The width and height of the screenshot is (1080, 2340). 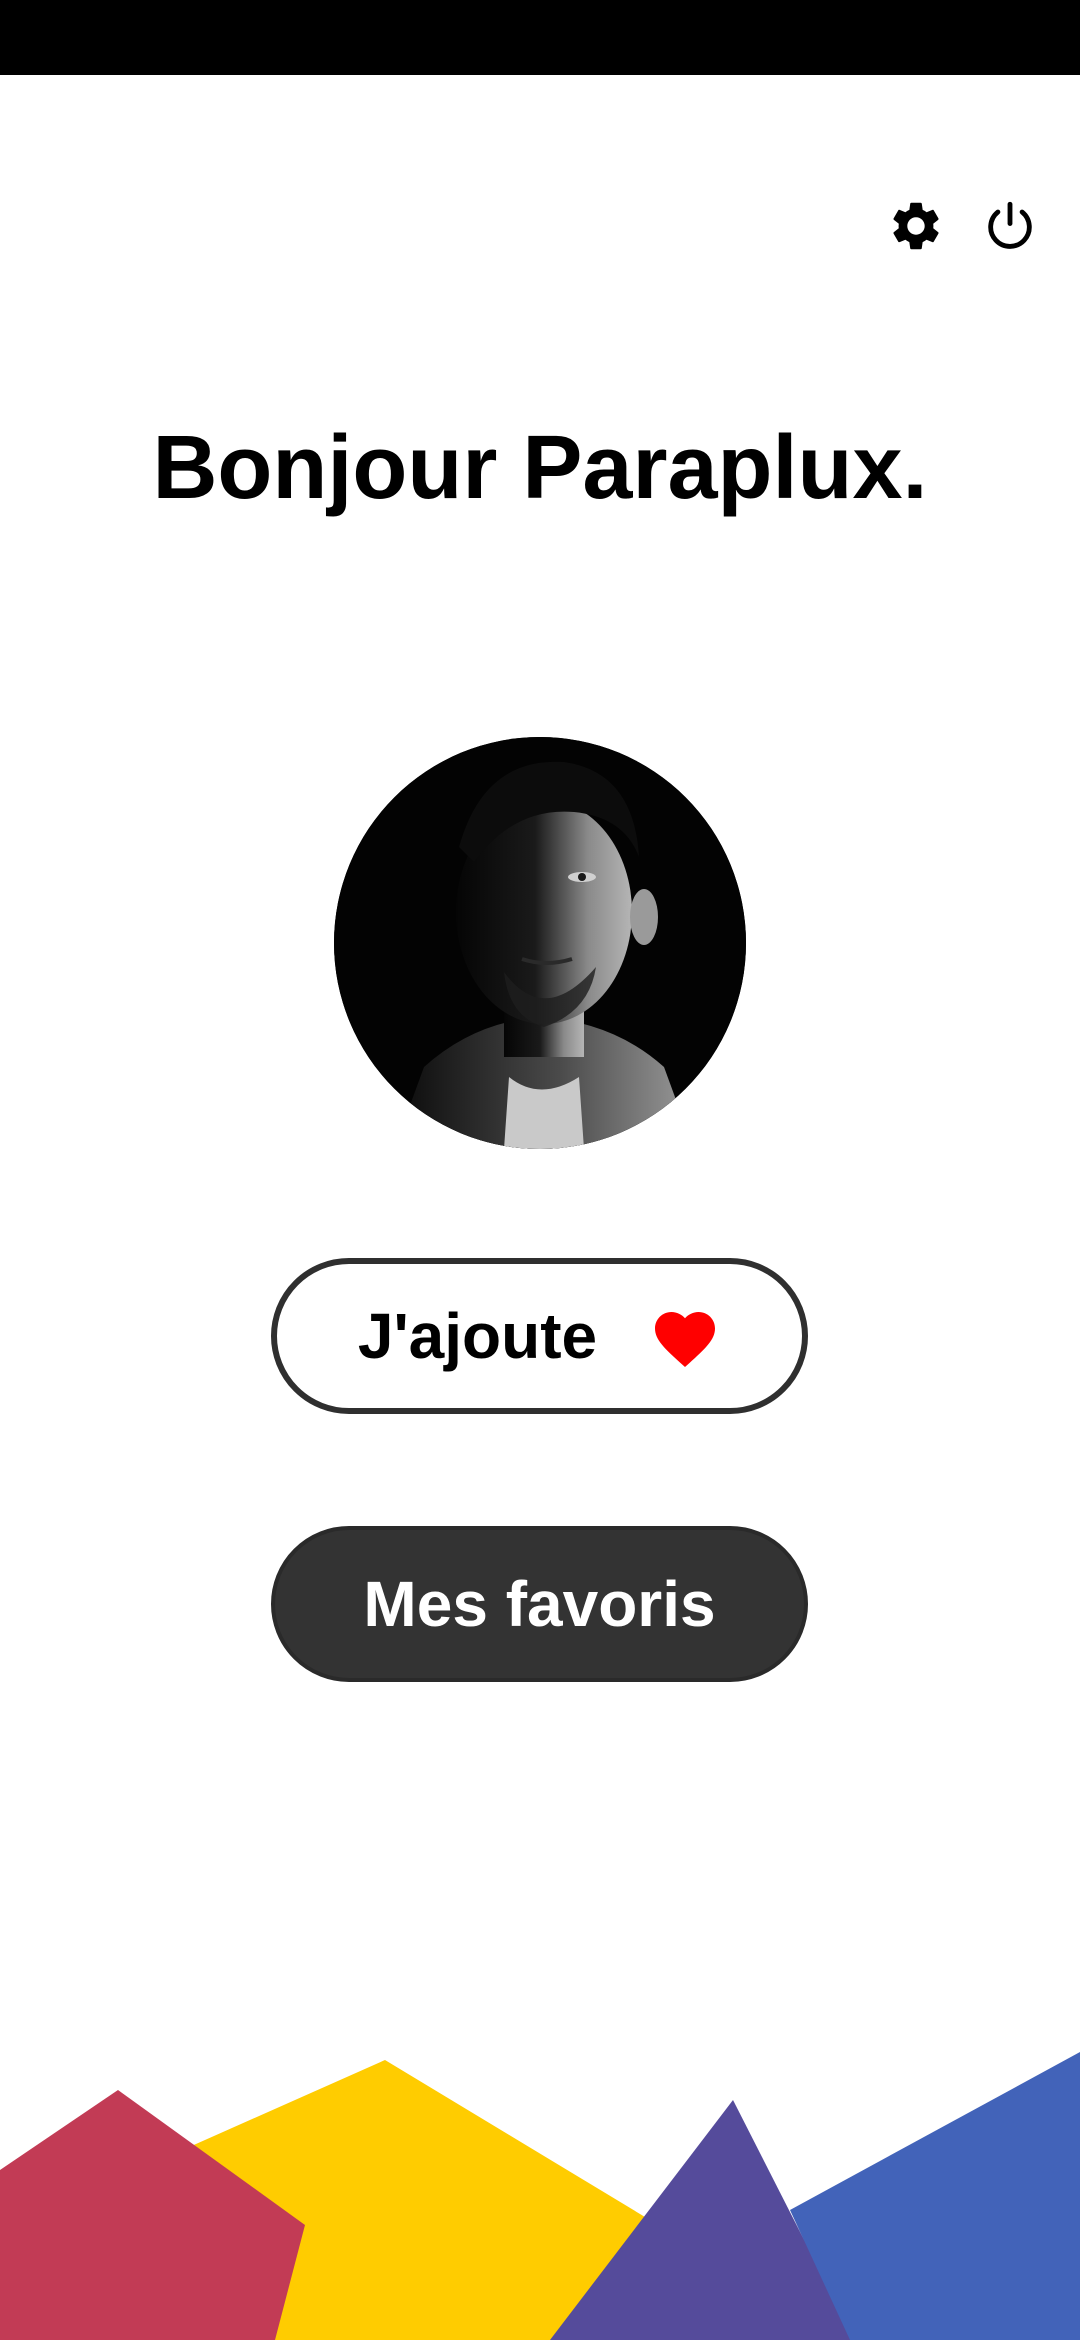 I want to click on status-bar, so click(x=540, y=37).